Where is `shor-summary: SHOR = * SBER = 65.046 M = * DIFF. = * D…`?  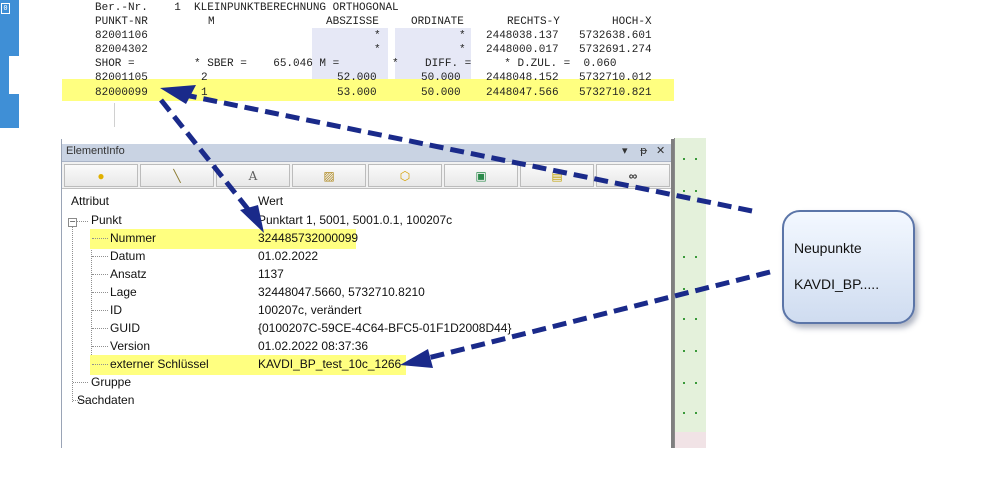 shor-summary: SHOR = * SBER = 65.046 M = * DIFF. = * D… is located at coordinates (356, 64).